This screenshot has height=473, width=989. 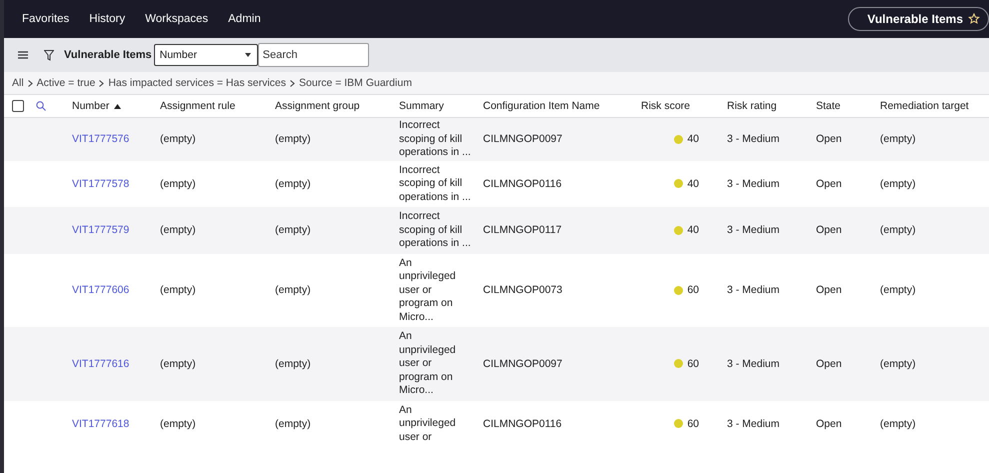 What do you see at coordinates (97, 106) in the screenshot?
I see `column-header: Number` at bounding box center [97, 106].